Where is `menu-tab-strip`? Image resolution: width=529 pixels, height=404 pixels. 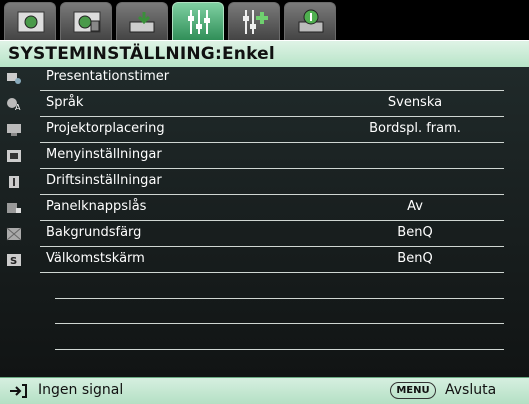 menu-tab-strip is located at coordinates (264, 20).